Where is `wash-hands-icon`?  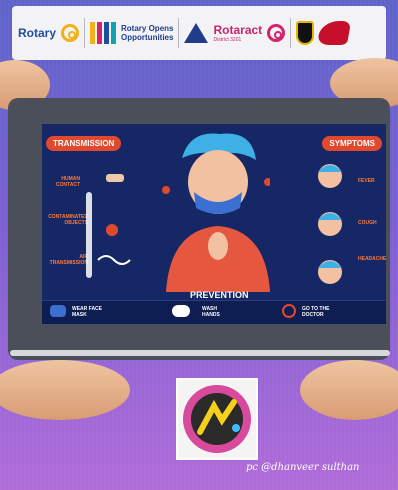 wash-hands-icon is located at coordinates (181, 311).